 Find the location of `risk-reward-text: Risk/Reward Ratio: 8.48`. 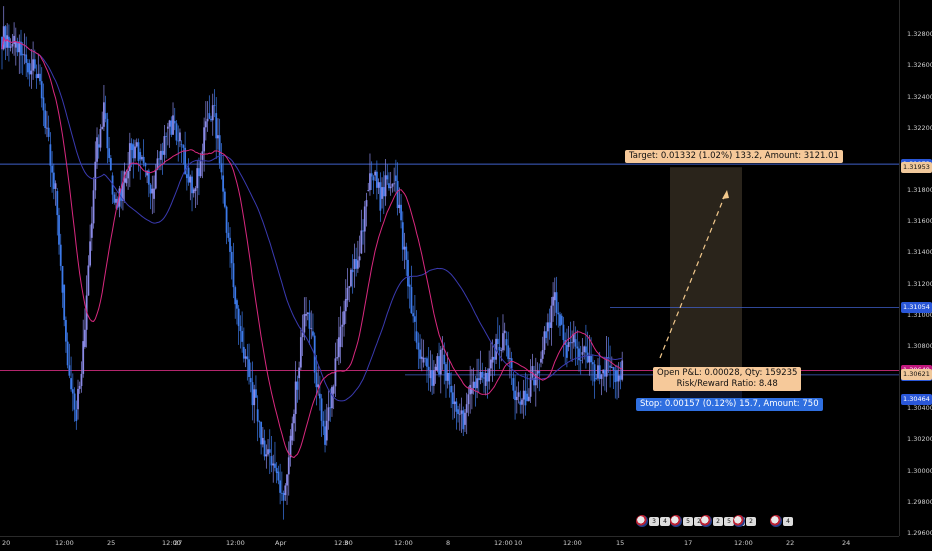

risk-reward-text: Risk/Reward Ratio: 8.48 is located at coordinates (727, 384).